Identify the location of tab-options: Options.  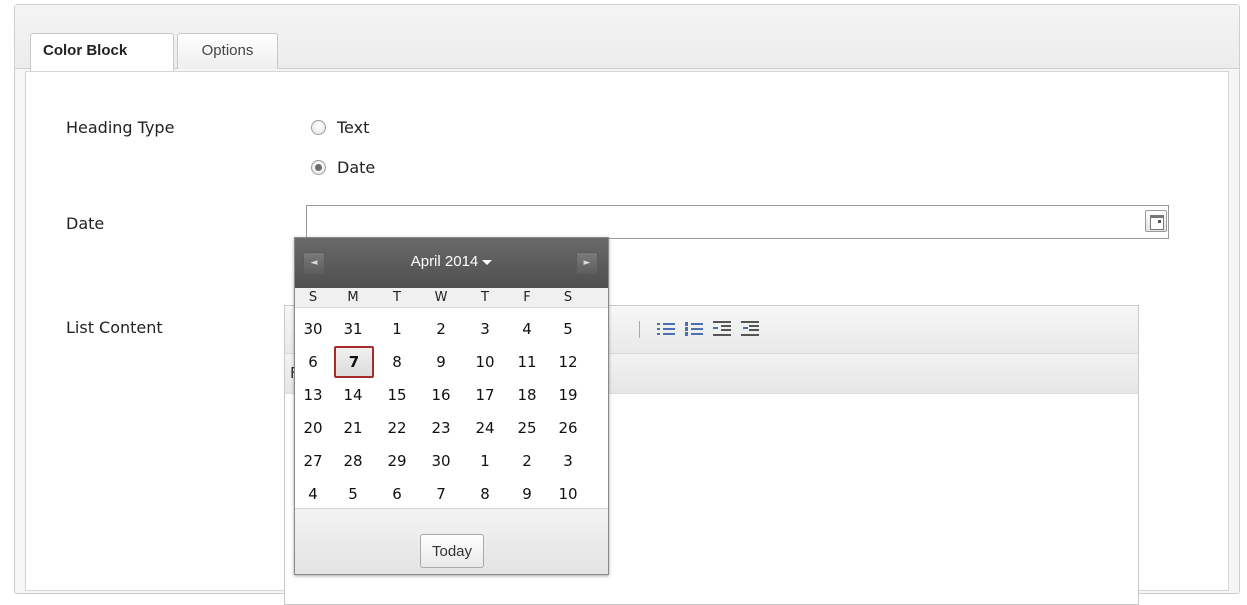
(227, 51).